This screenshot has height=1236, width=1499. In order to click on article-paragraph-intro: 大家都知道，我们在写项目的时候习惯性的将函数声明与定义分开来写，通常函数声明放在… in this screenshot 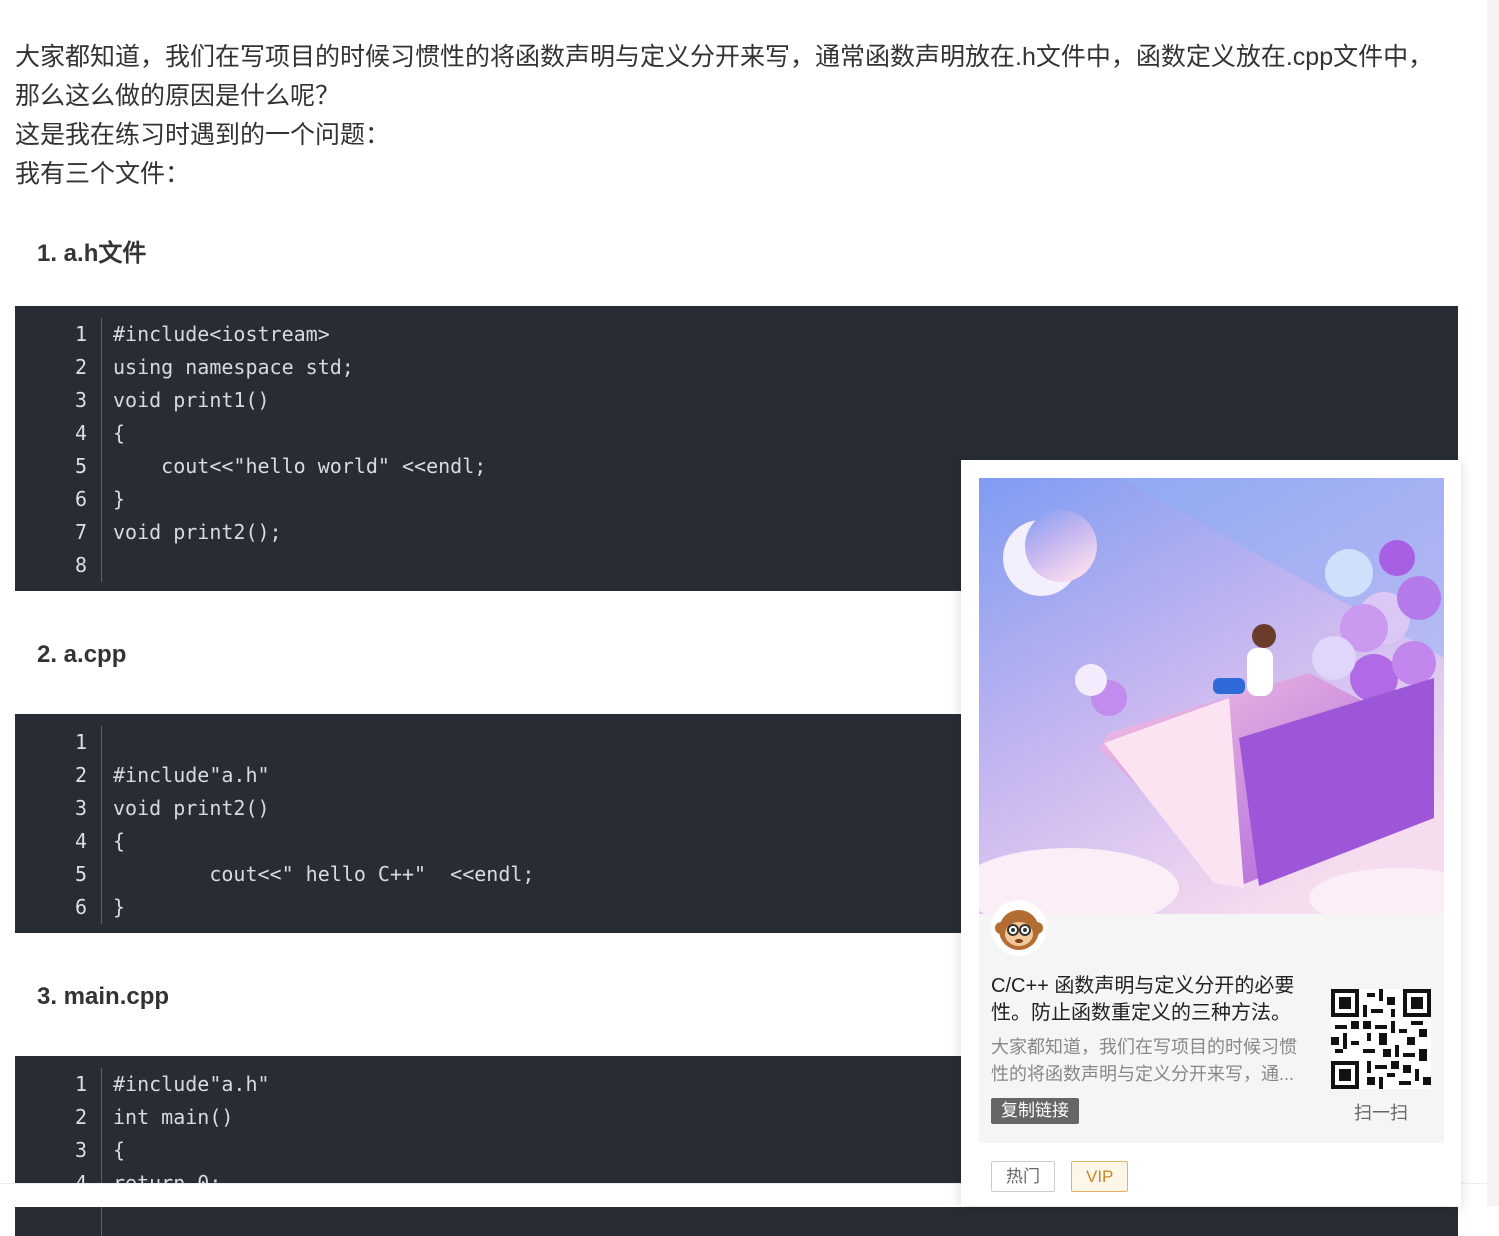, I will do `click(724, 76)`.